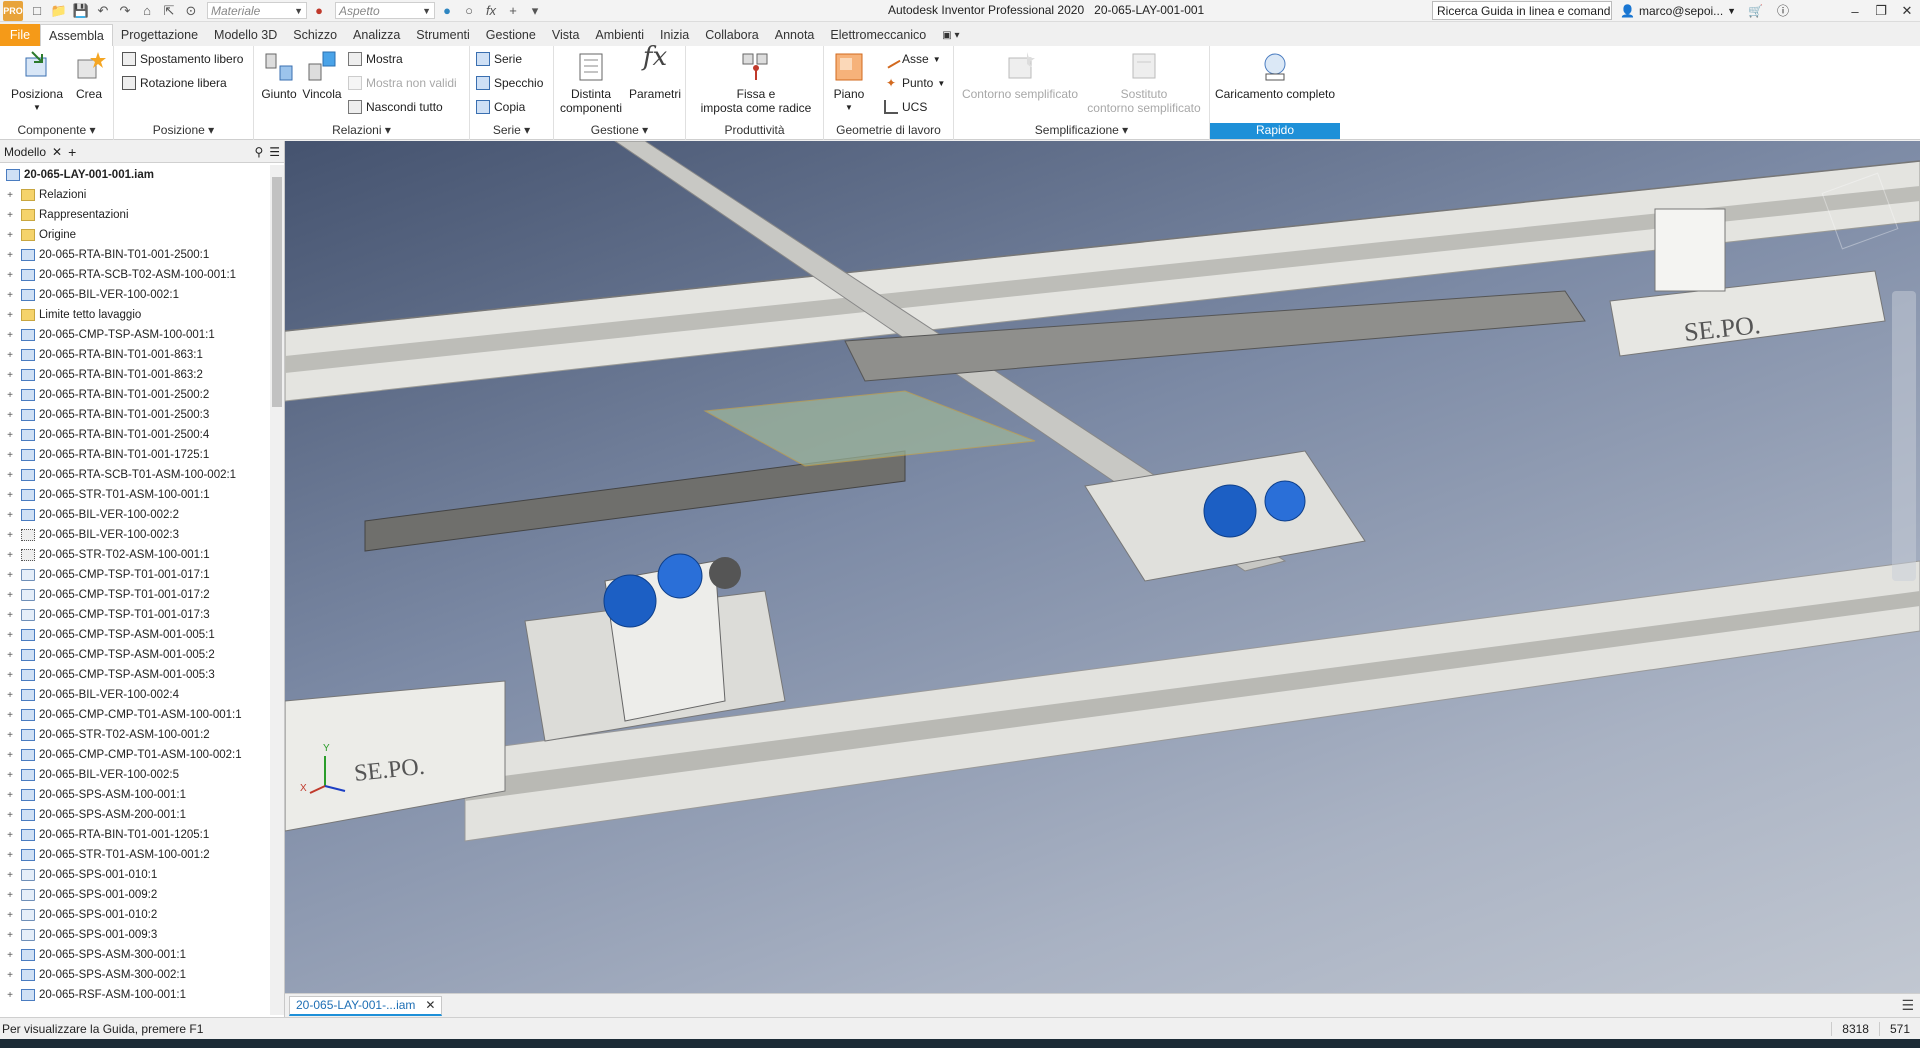  I want to click on tree-item: +20-065-RTA-BIN-T01-001-2500:2, so click(135, 395).